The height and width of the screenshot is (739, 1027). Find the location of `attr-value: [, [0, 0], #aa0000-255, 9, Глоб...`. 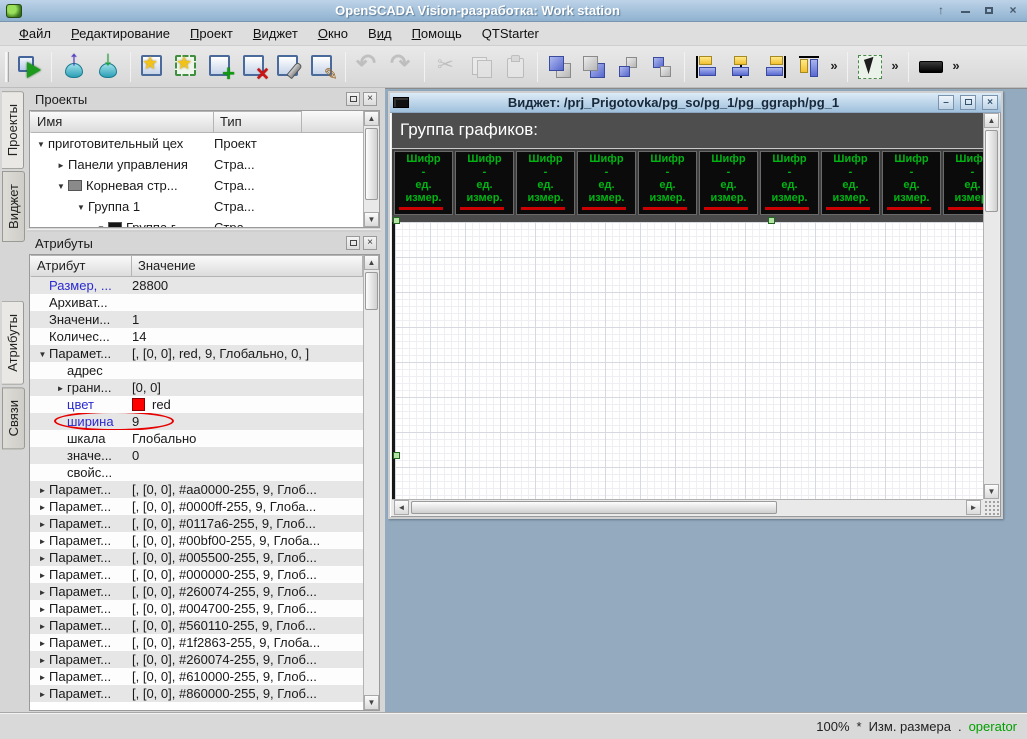

attr-value: [, [0, 0], #aa0000-255, 9, Глоб... is located at coordinates (224, 489).